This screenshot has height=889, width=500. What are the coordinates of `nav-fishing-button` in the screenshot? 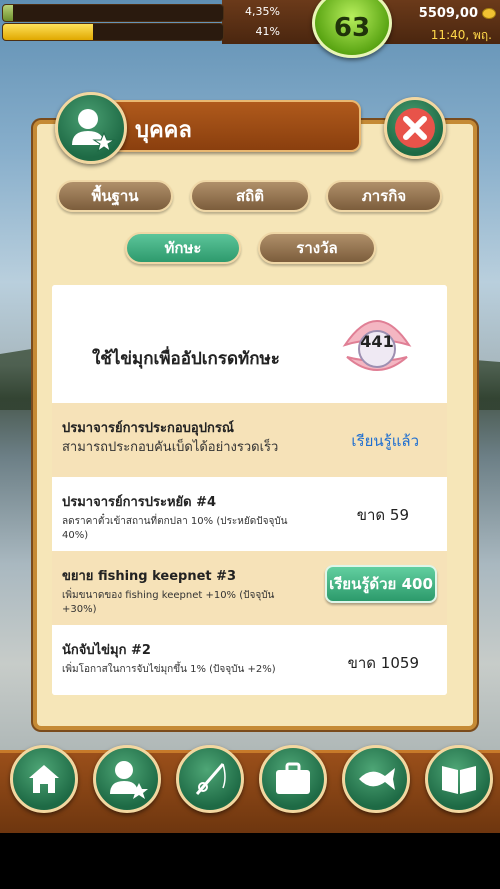 It's located at (210, 779).